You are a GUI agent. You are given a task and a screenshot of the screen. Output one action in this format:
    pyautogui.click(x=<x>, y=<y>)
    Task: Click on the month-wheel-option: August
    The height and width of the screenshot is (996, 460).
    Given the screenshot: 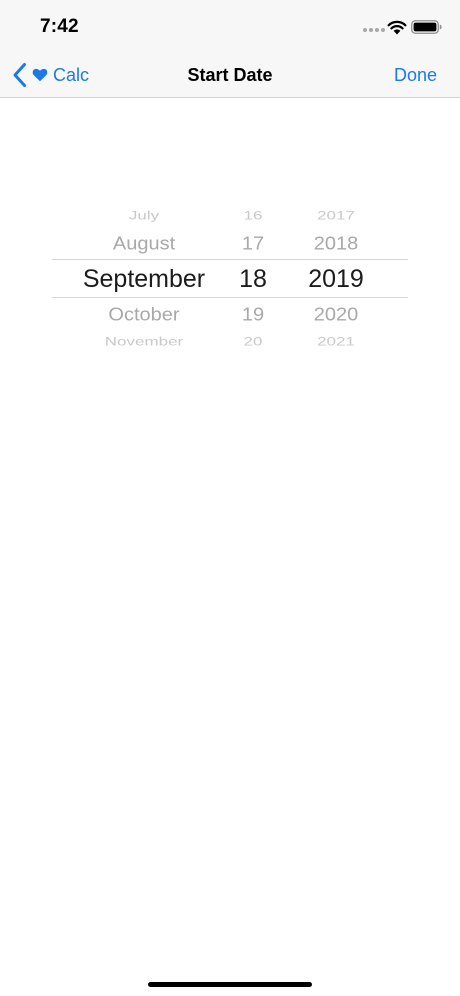 What is the action you would take?
    pyautogui.click(x=144, y=244)
    